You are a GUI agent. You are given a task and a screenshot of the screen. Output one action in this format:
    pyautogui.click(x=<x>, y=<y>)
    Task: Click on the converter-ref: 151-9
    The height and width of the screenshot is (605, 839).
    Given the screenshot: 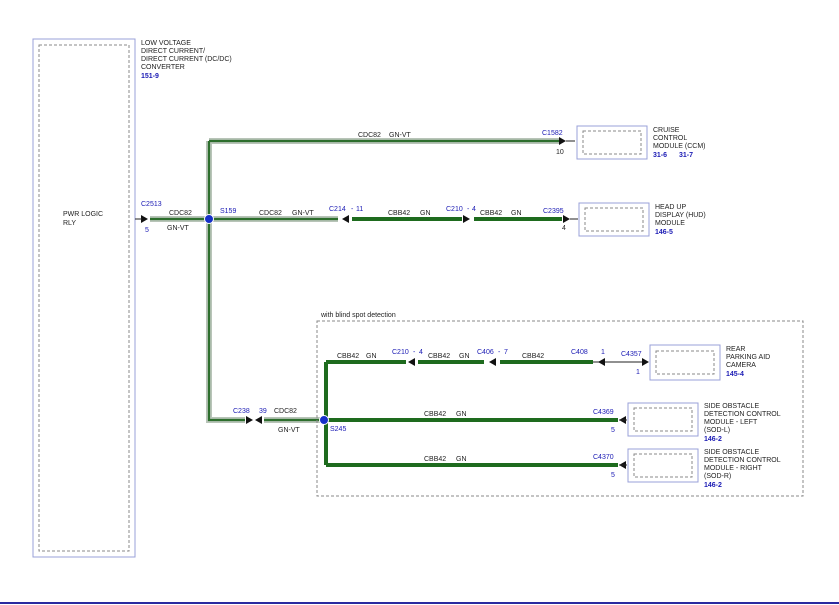 What is the action you would take?
    pyautogui.click(x=150, y=76)
    